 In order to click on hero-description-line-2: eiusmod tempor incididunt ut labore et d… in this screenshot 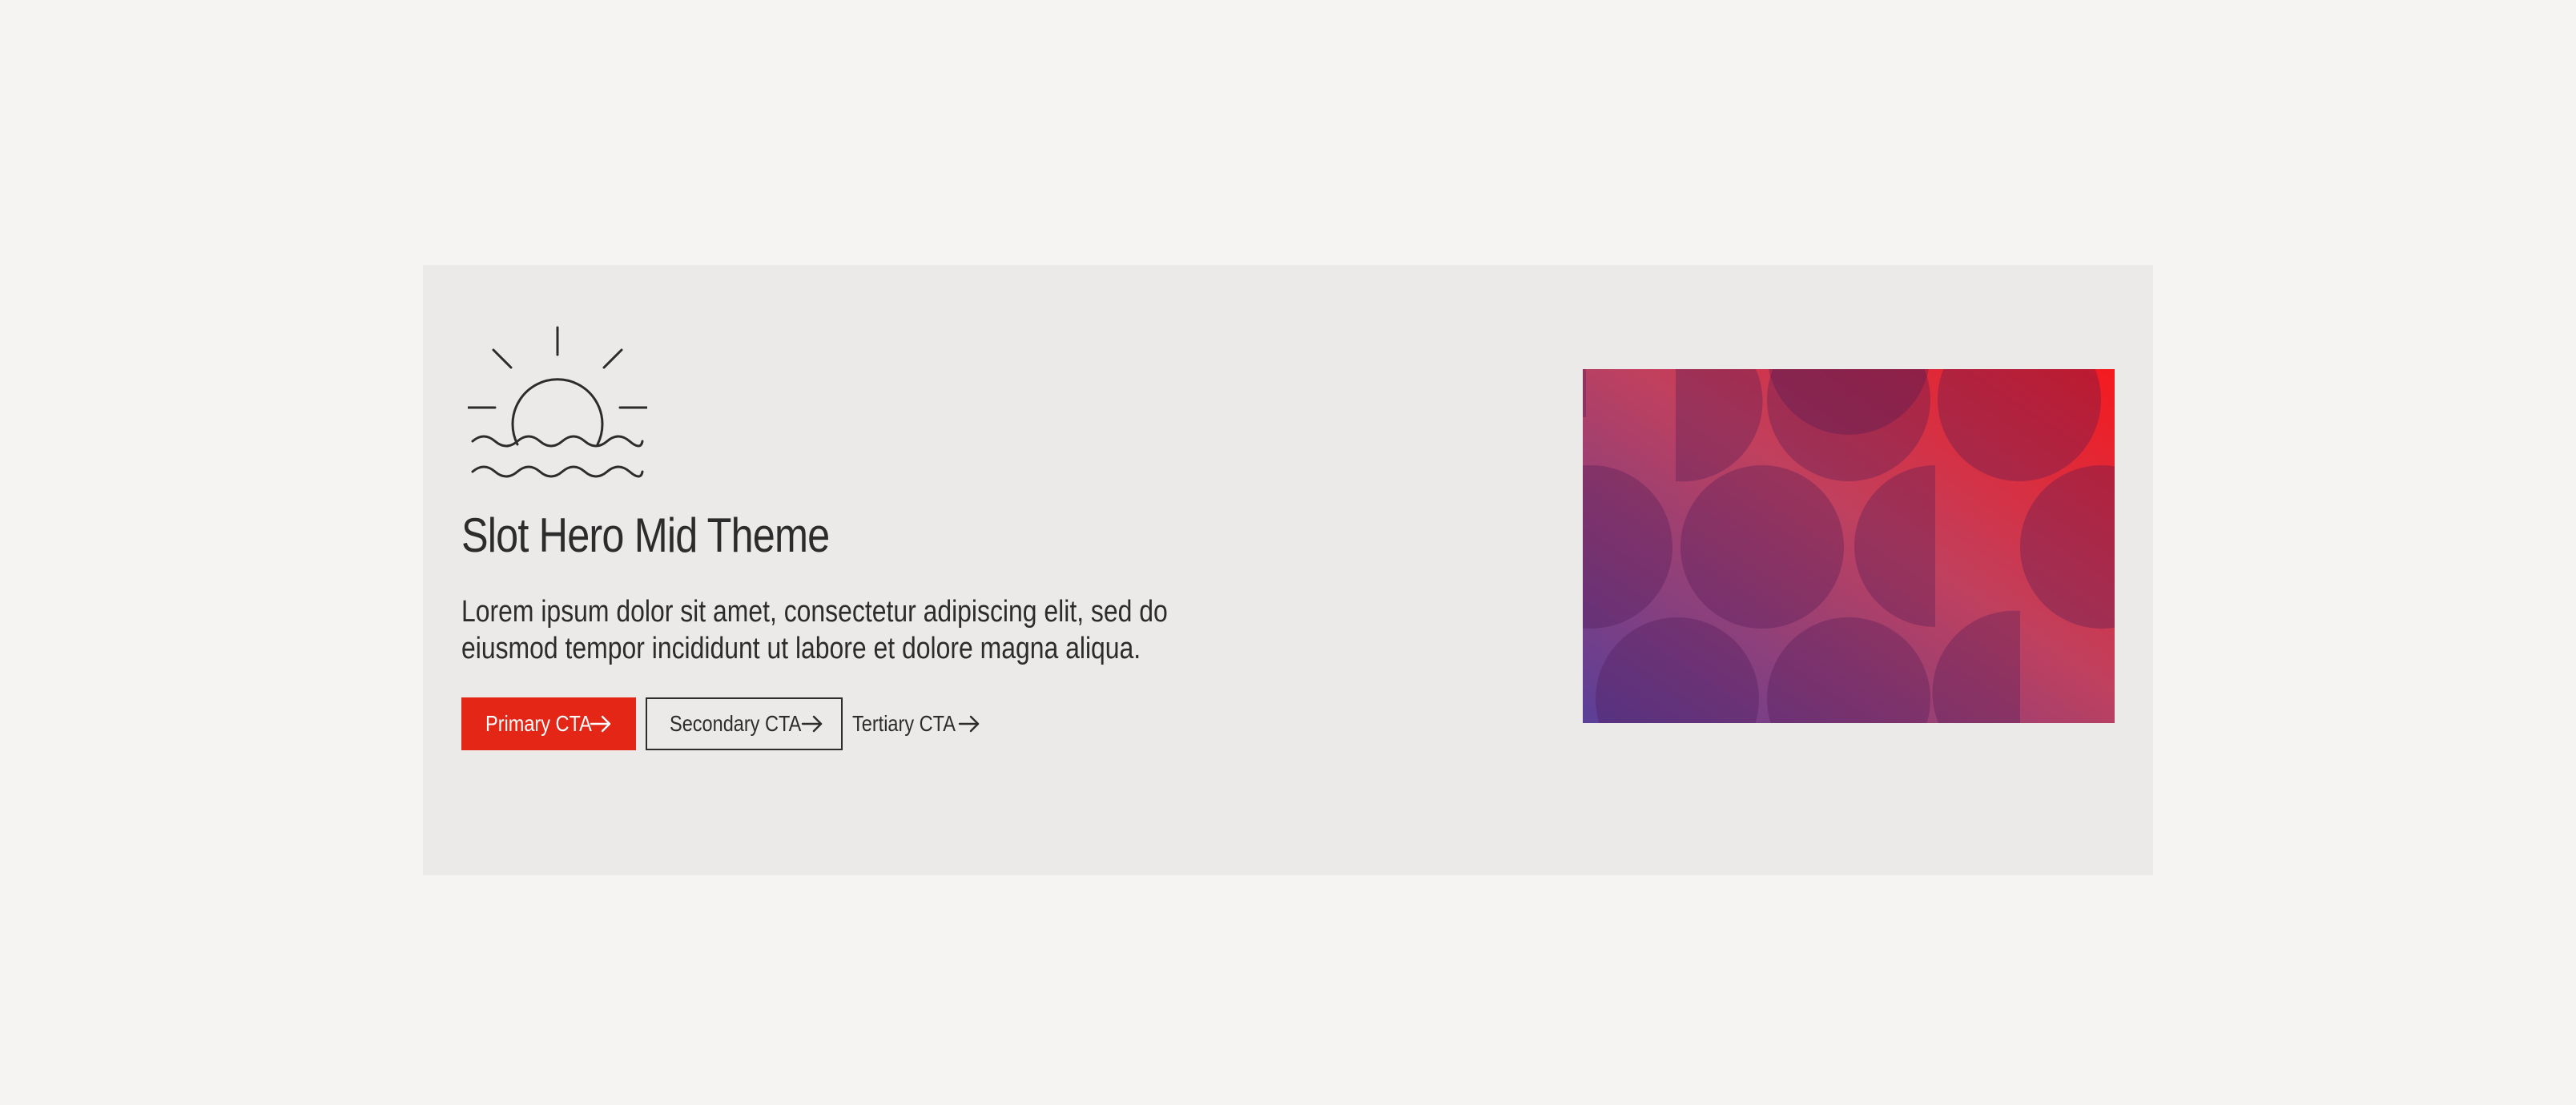, I will do `click(801, 648)`.